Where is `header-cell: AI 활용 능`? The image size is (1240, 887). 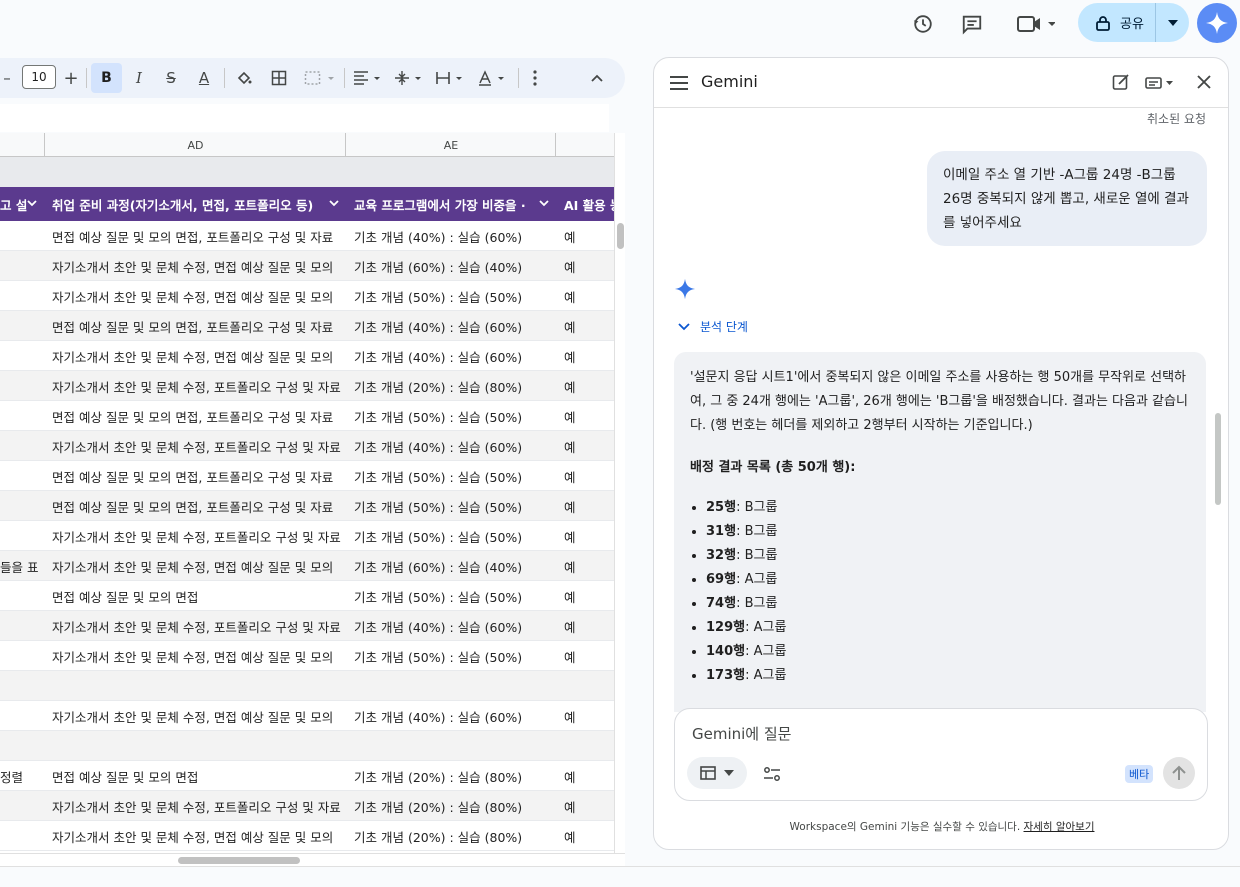 header-cell: AI 활용 능 is located at coordinates (585, 204).